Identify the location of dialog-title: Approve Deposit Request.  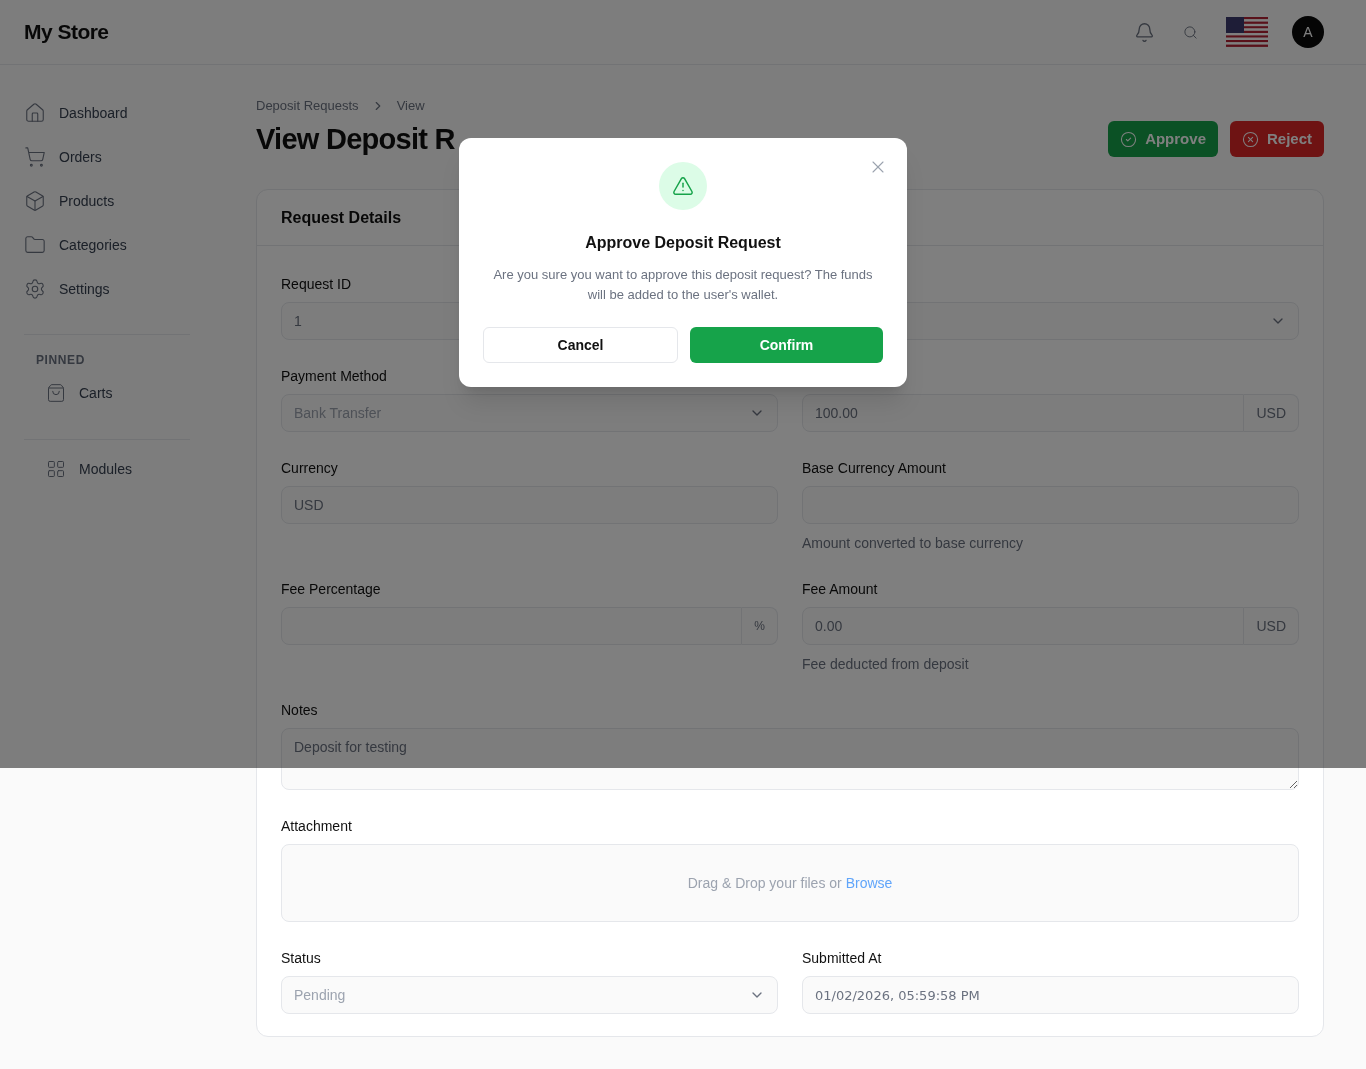
(683, 243).